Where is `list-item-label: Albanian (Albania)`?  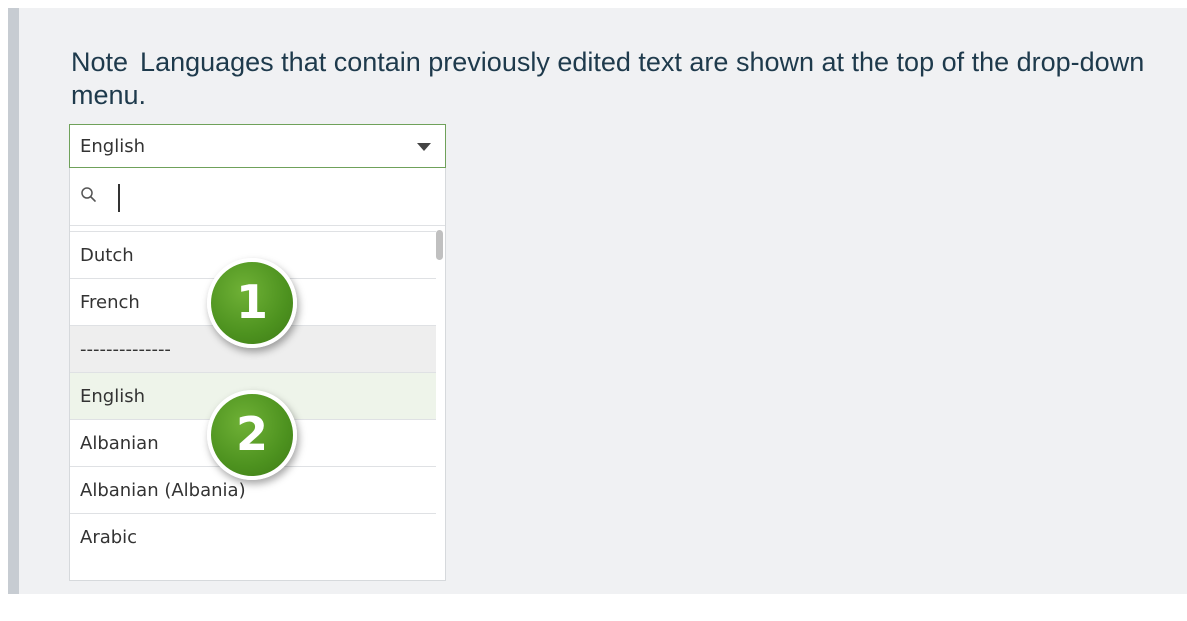 list-item-label: Albanian (Albania) is located at coordinates (163, 490).